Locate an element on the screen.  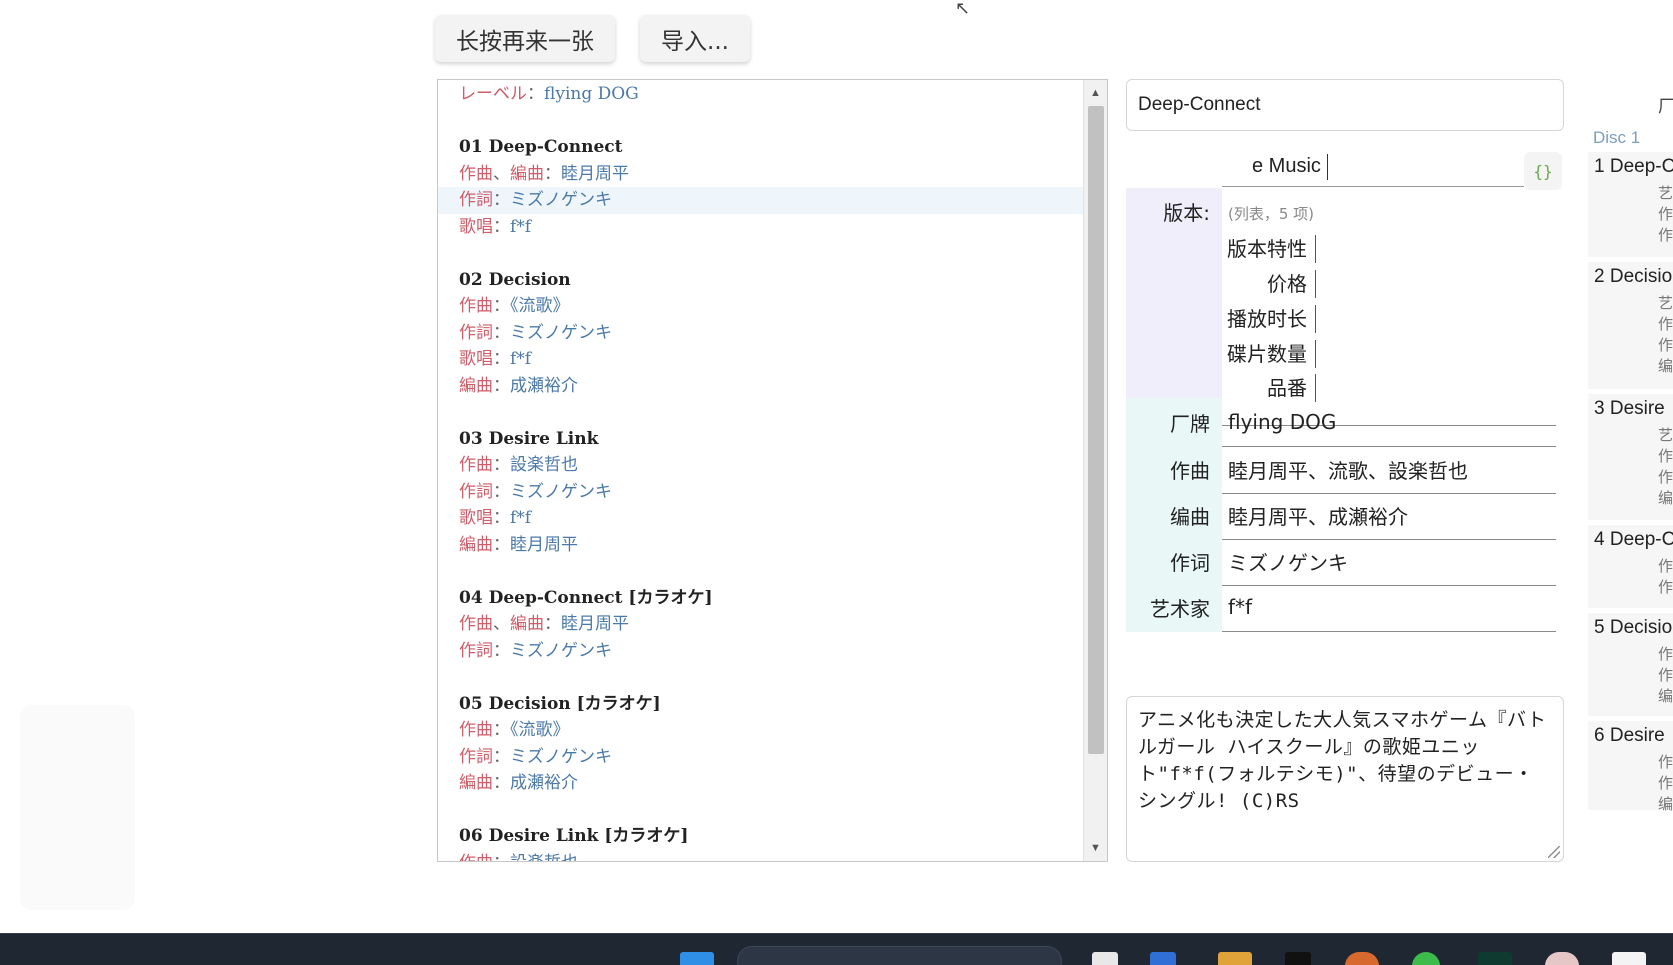
track-credit-key: 编 is located at coordinates (1665, 696).